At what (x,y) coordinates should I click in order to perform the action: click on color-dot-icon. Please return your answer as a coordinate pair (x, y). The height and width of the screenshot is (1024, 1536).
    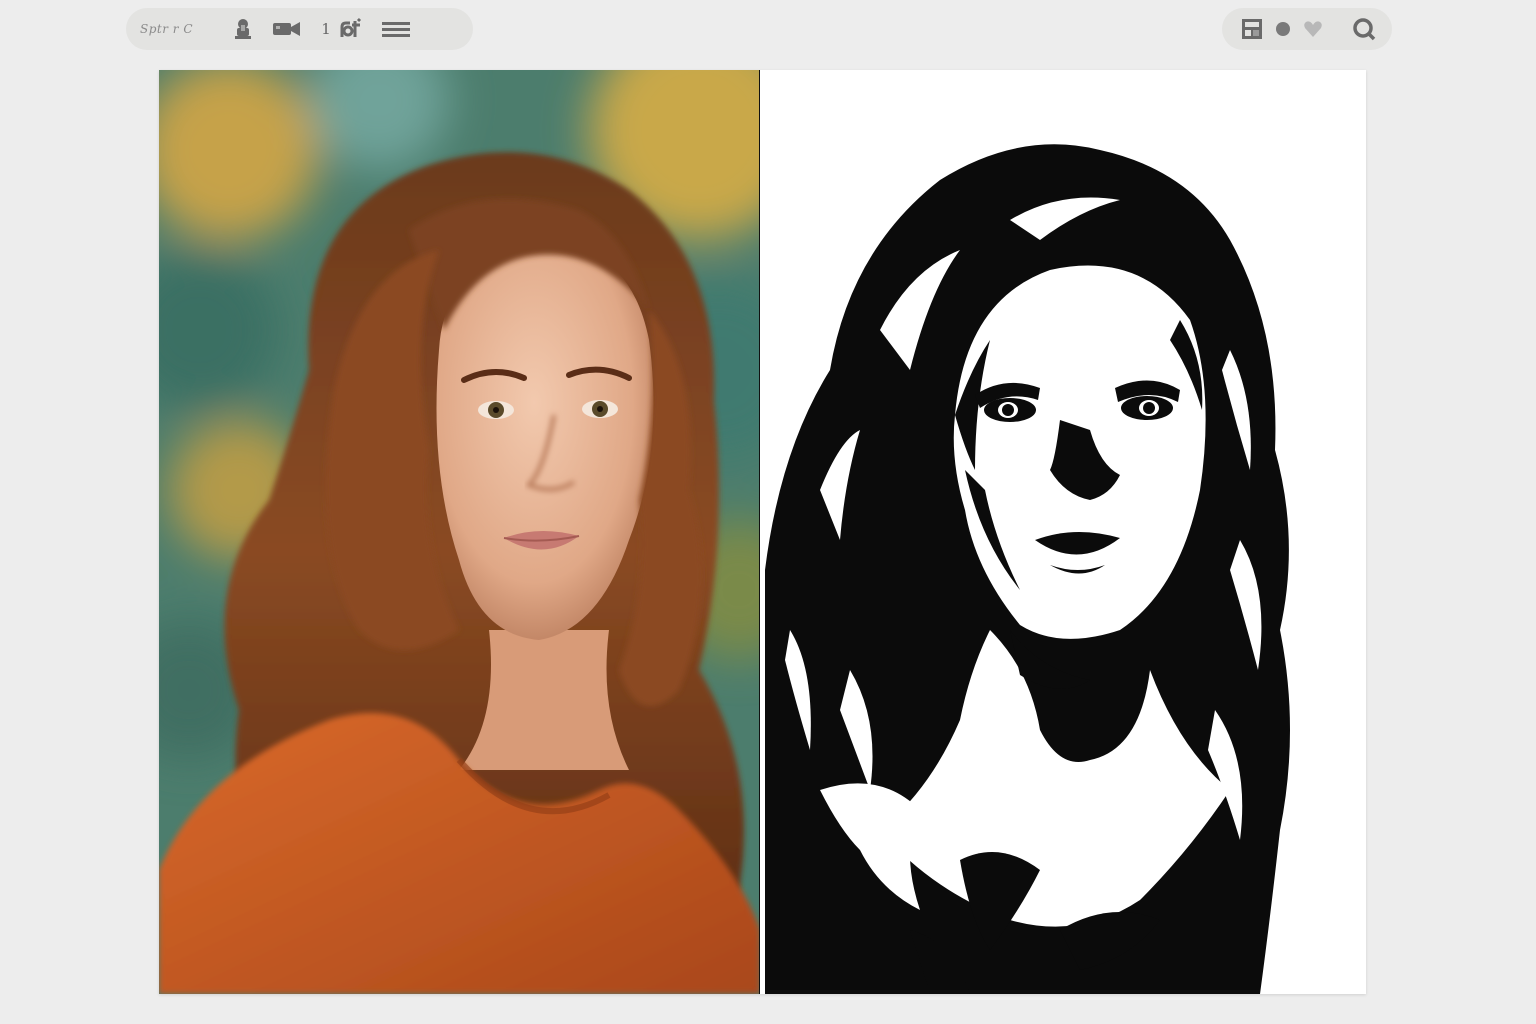
    Looking at the image, I should click on (1283, 29).